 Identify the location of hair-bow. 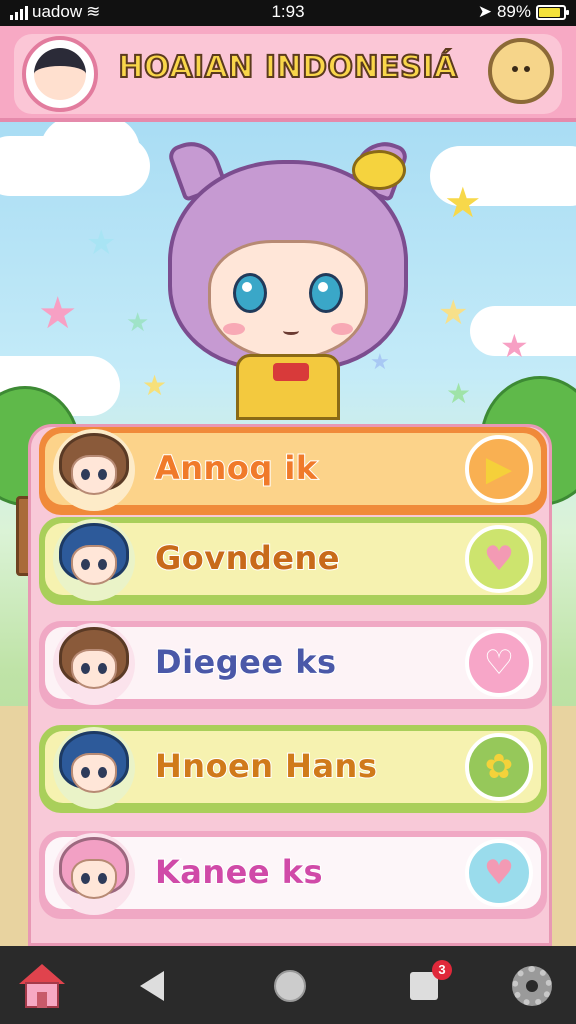
(379, 170).